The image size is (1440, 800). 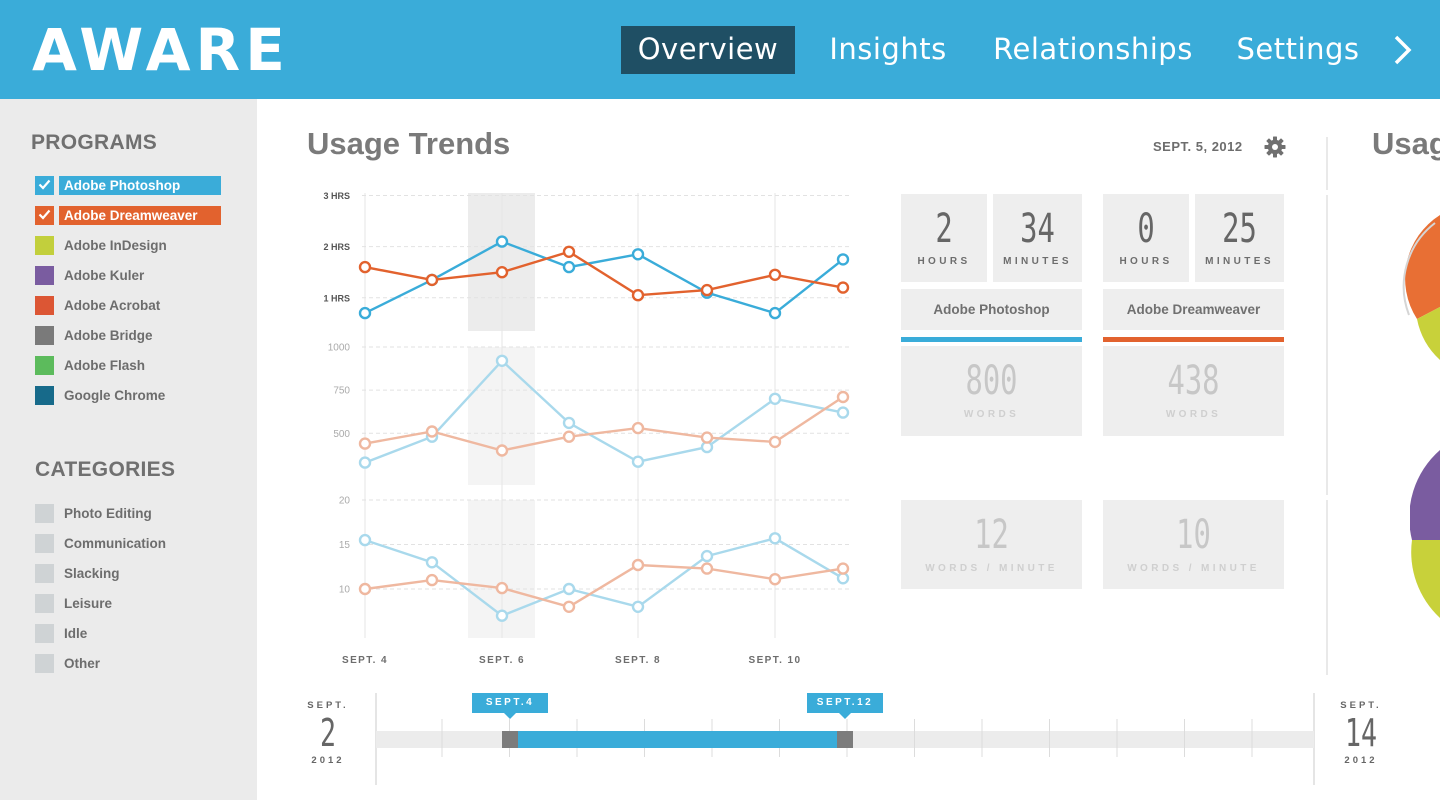 What do you see at coordinates (1239, 238) in the screenshot?
I see `dreamweaver-minutes-box: 25 MINUTES` at bounding box center [1239, 238].